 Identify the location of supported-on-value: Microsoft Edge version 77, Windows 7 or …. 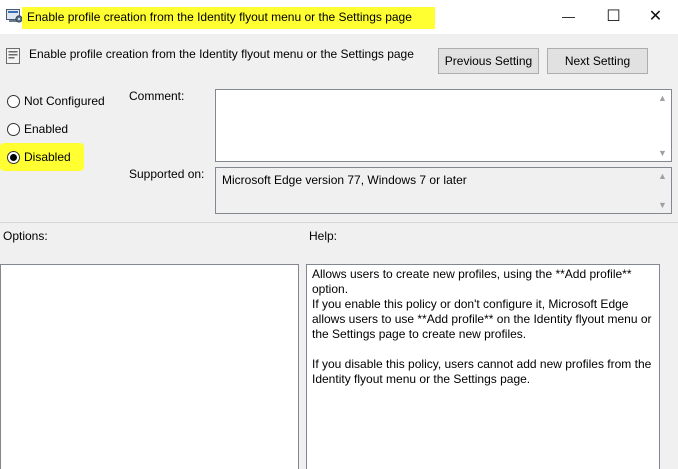
(344, 180).